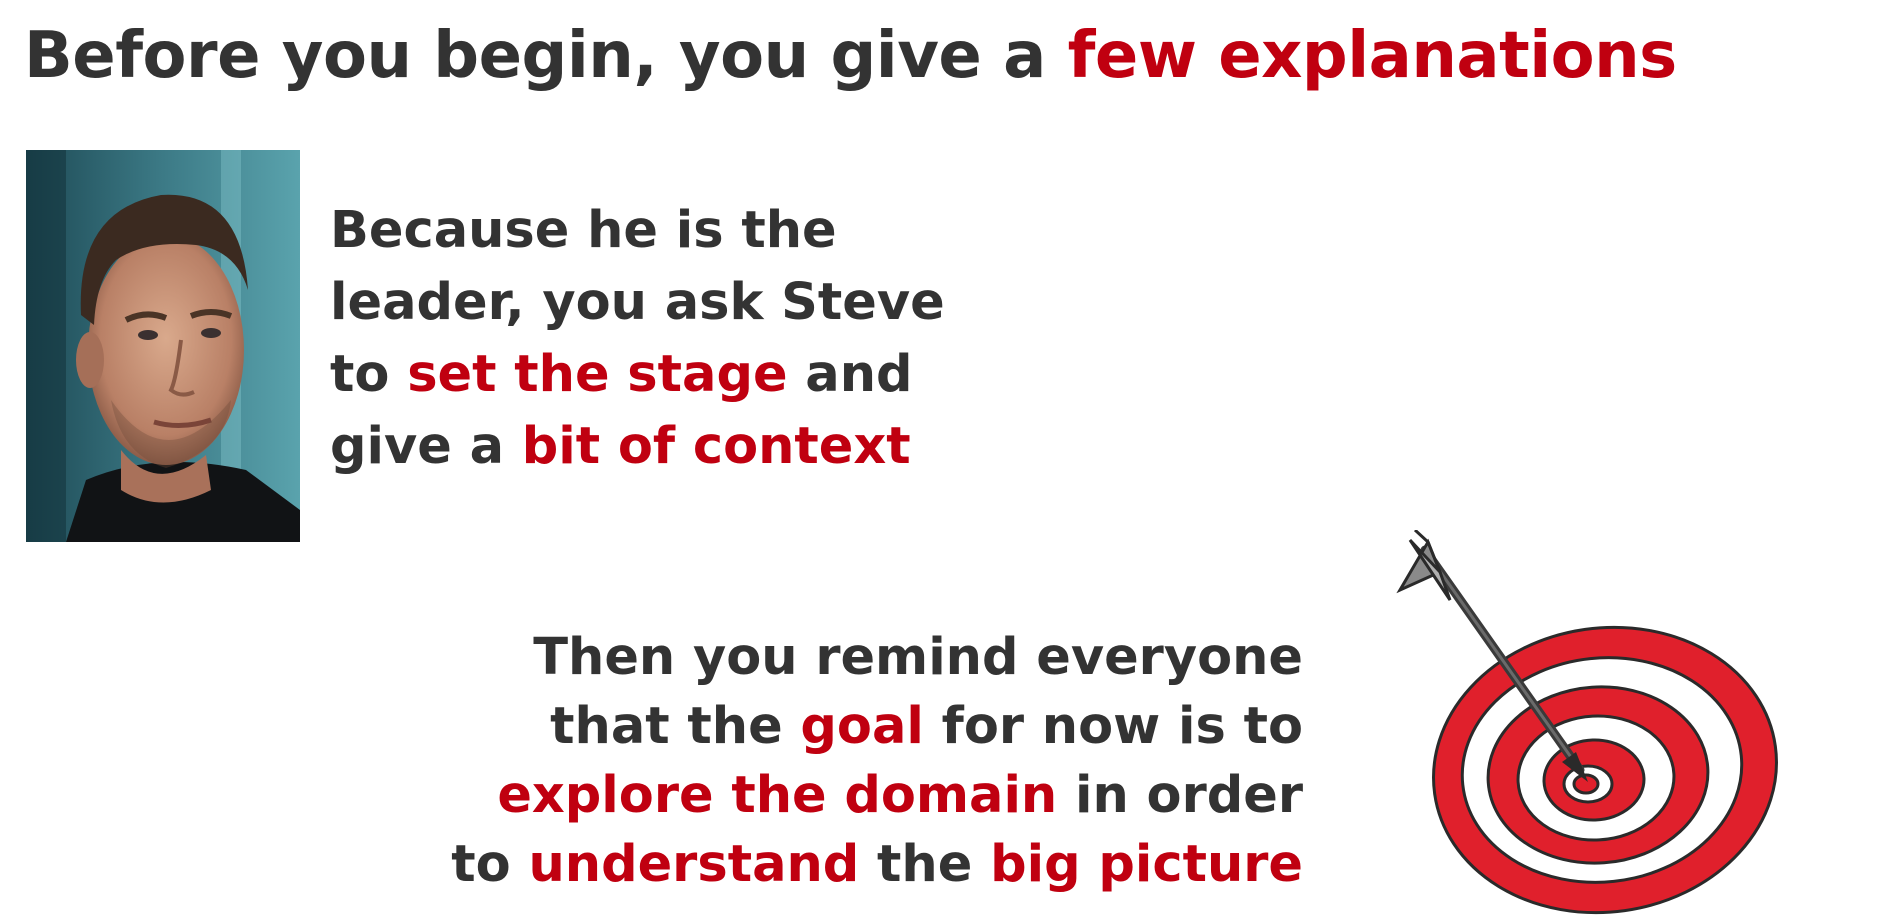  What do you see at coordinates (716, 446) in the screenshot?
I see `paragraph1-highlight-bit-of-context: bit of context` at bounding box center [716, 446].